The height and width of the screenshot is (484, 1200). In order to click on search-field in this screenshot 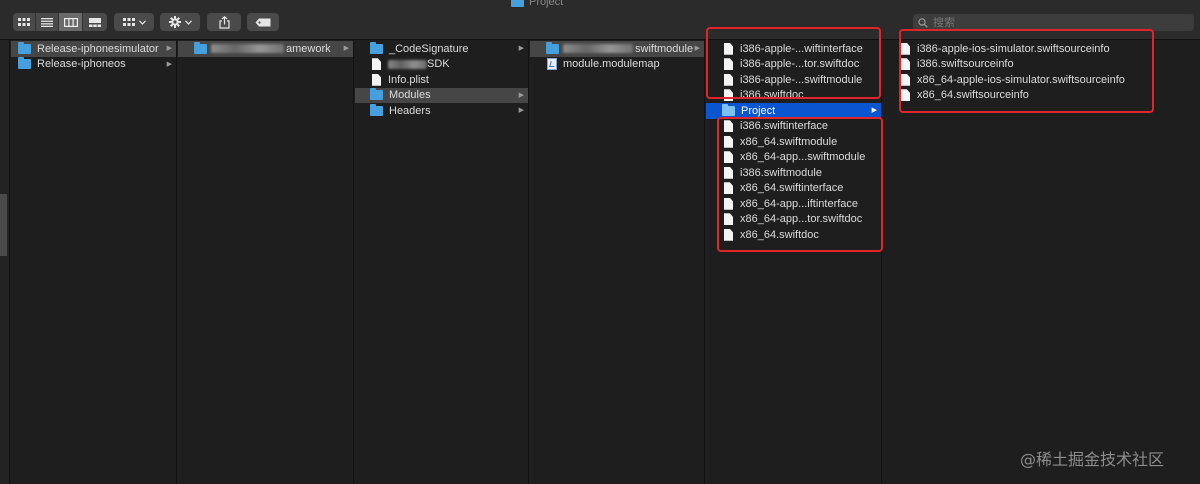, I will do `click(1053, 22)`.